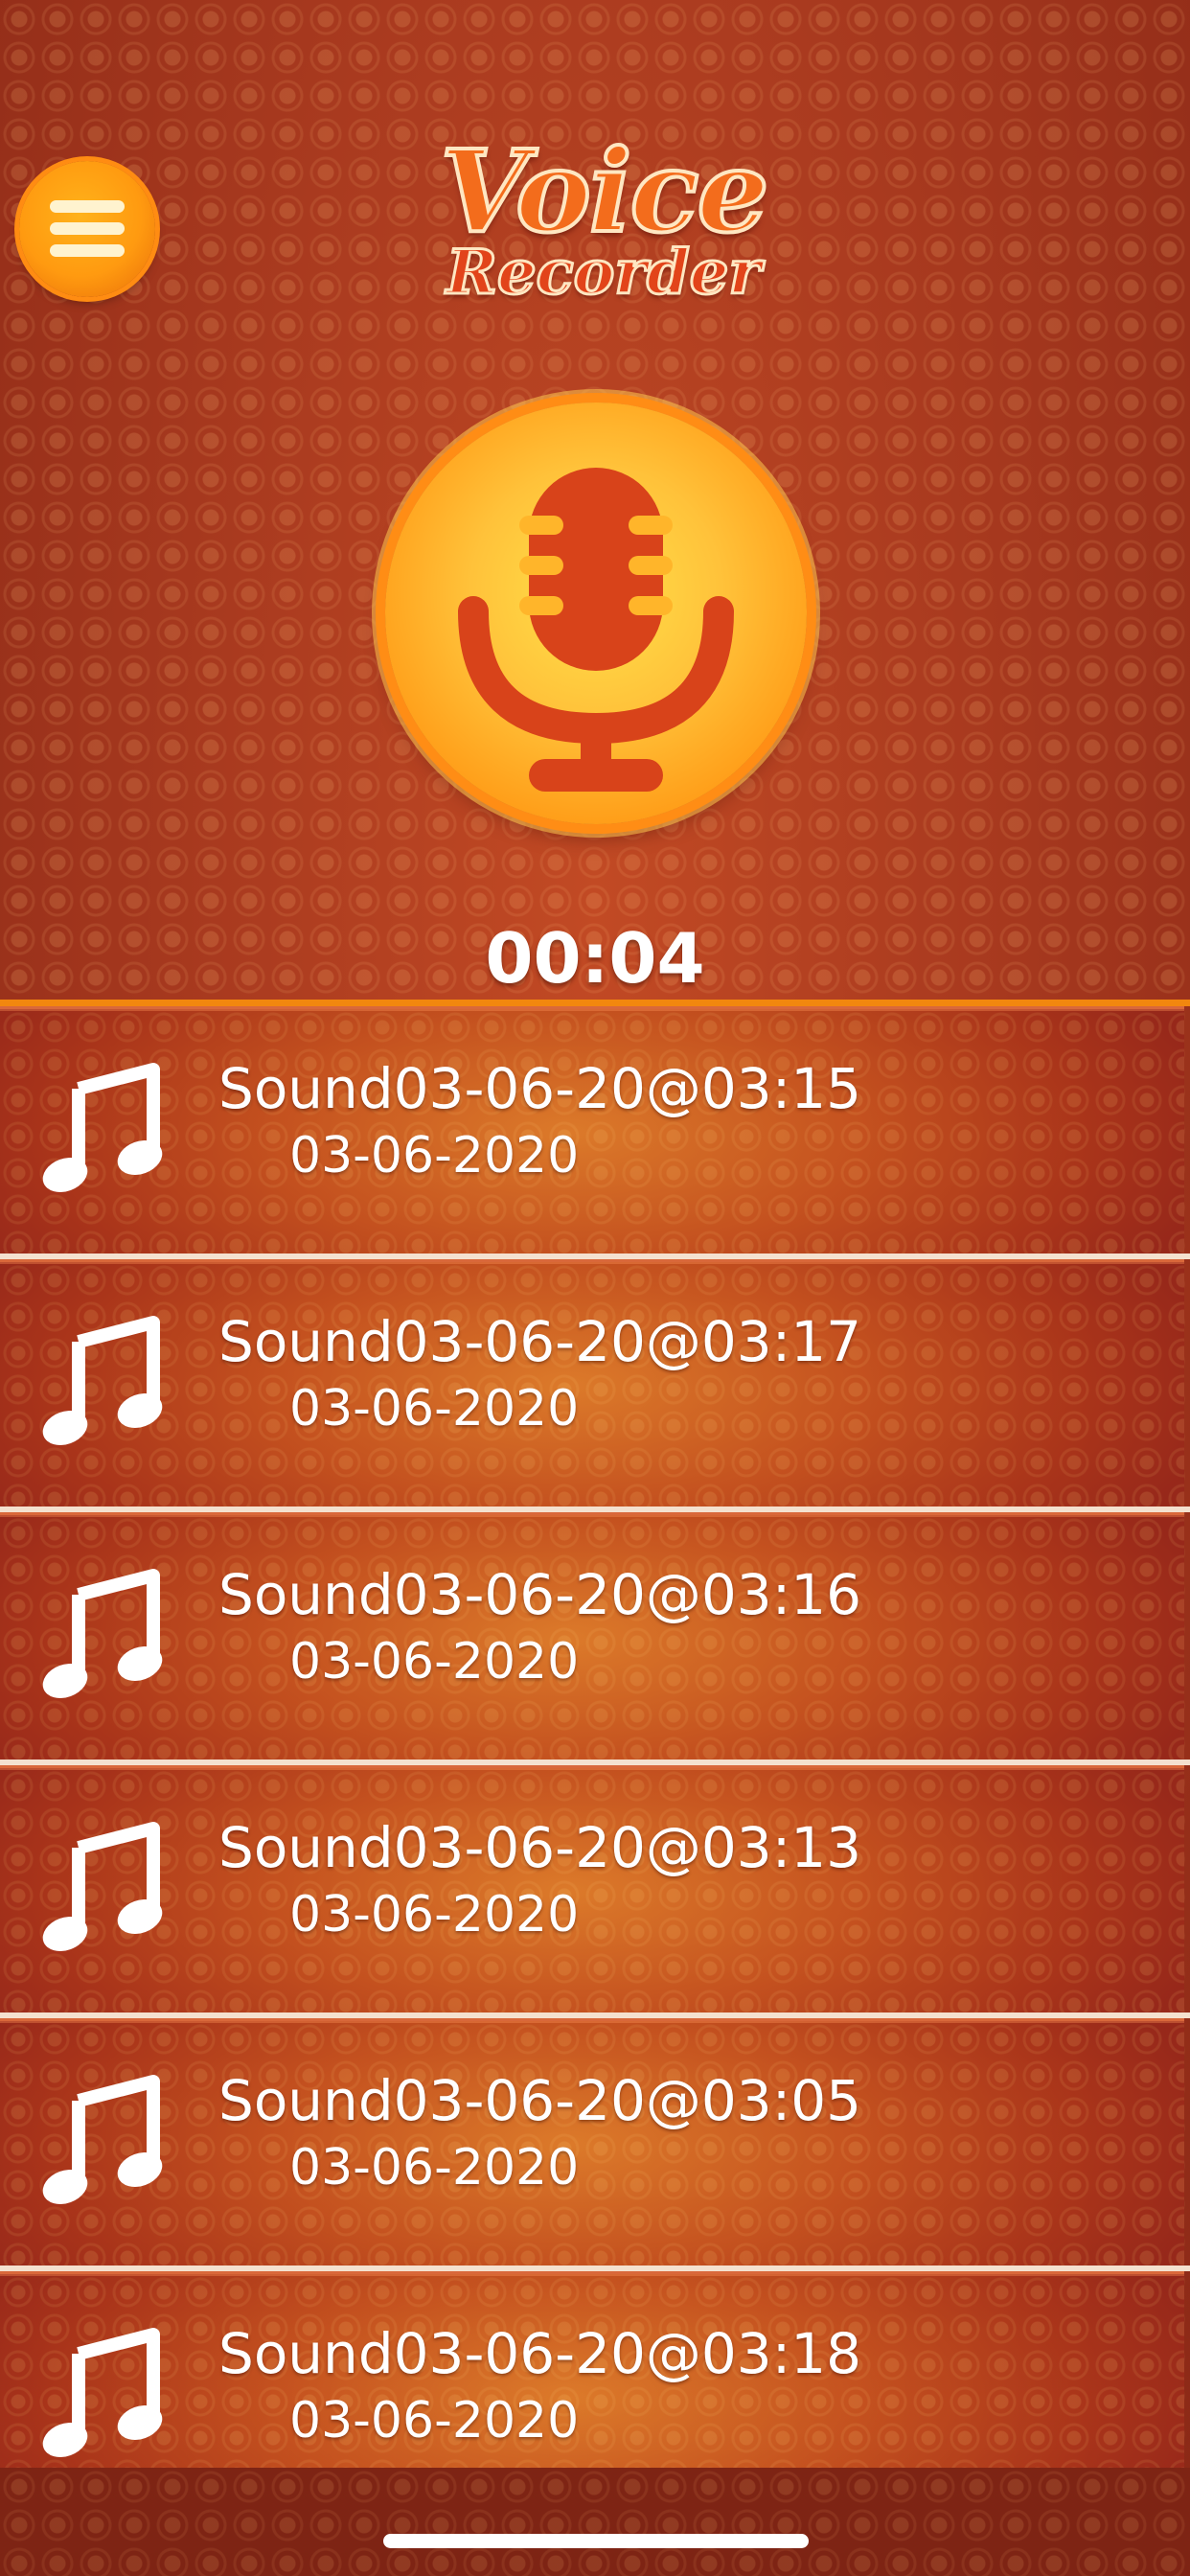  Describe the element at coordinates (595, 2522) in the screenshot. I see `bottom-safe-area` at that location.